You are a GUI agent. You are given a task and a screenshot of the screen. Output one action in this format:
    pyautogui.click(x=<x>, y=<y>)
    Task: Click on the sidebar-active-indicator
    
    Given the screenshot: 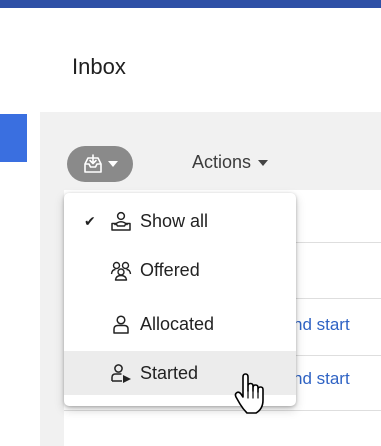 What is the action you would take?
    pyautogui.click(x=13, y=138)
    